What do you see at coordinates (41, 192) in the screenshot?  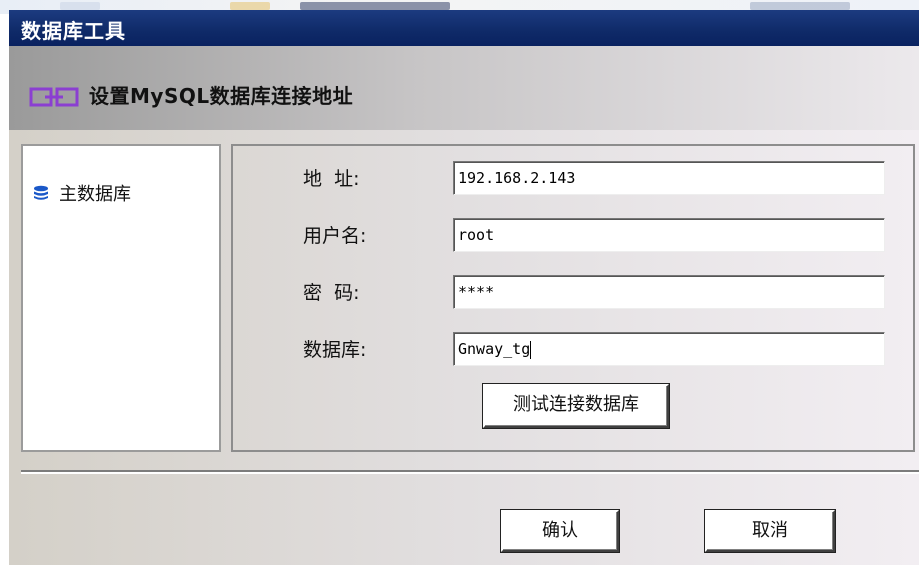 I see `database-icon` at bounding box center [41, 192].